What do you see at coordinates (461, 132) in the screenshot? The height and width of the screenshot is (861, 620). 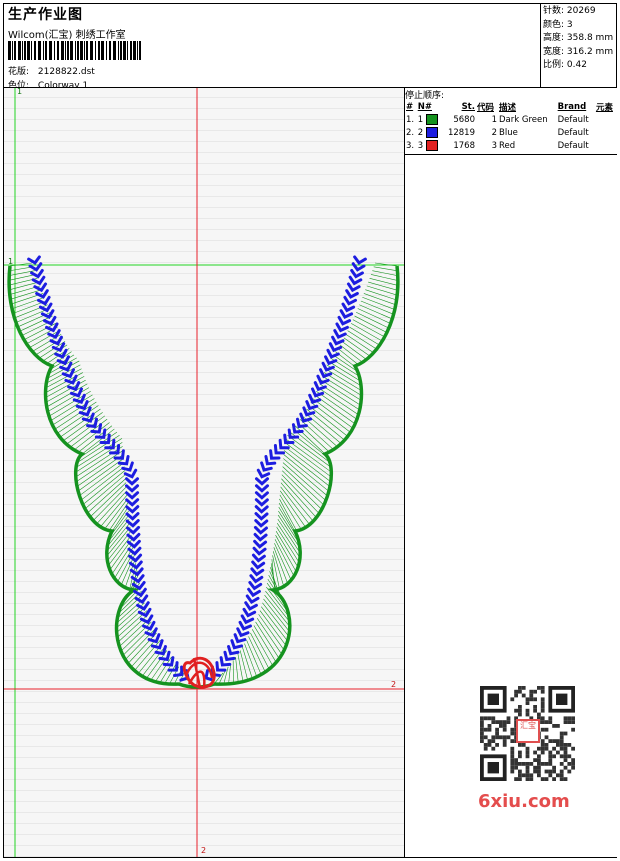 I see `row-stitches: 12819` at bounding box center [461, 132].